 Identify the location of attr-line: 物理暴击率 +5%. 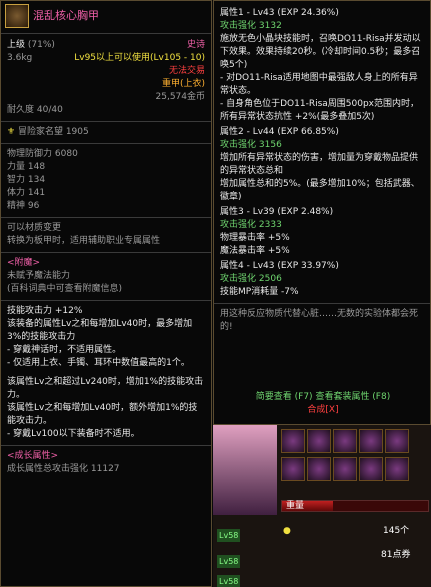
(255, 238).